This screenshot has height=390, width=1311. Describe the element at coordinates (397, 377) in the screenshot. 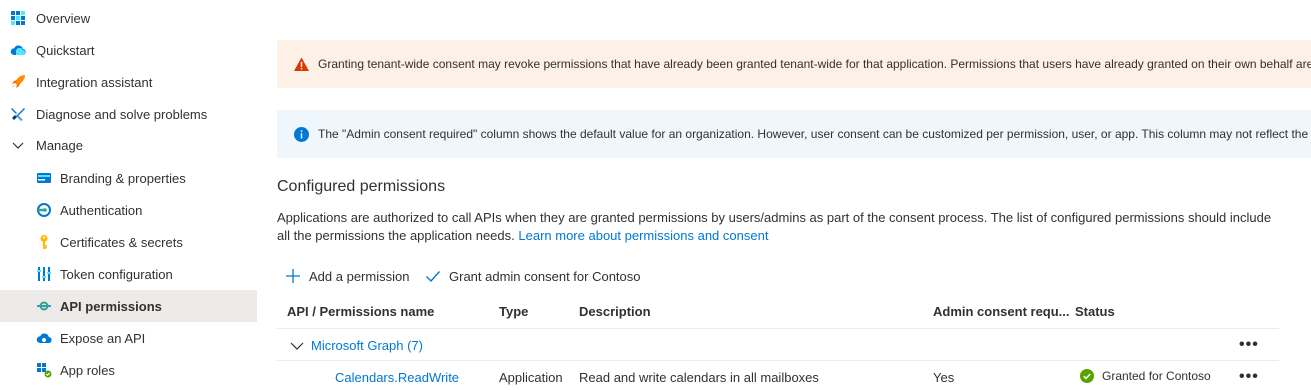

I see `permission-name-link: Calendars.ReadWrite` at that location.